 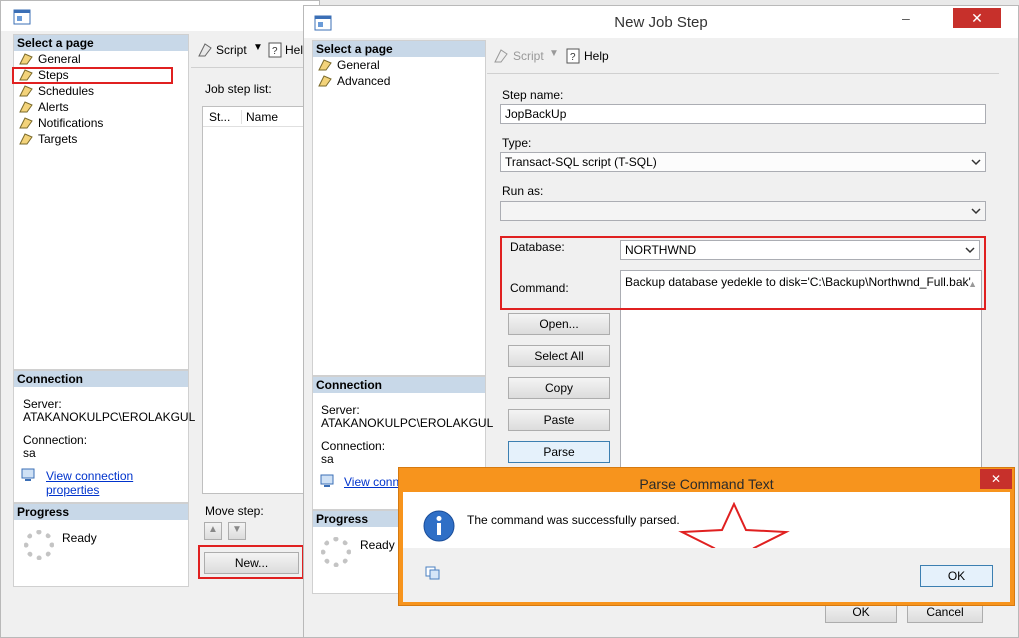 I want to click on select-all-button: Select All, so click(x=559, y=356).